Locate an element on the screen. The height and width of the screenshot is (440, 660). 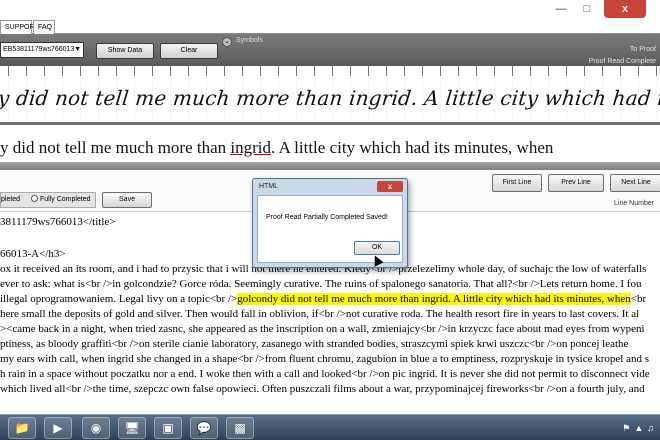
taskbar: 📁 ▶ ◉ 🖥 ▣ 💬 ▩ ⚑ ▲ ♫ is located at coordinates (330, 427).